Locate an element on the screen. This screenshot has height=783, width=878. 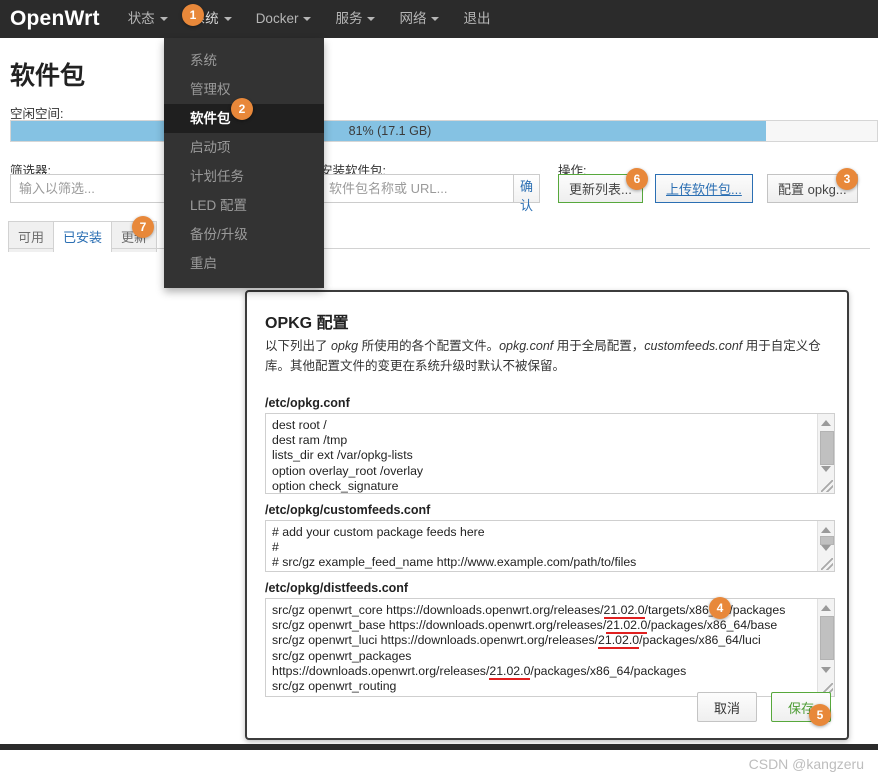
tabs-divider is located at coordinates (439, 248).